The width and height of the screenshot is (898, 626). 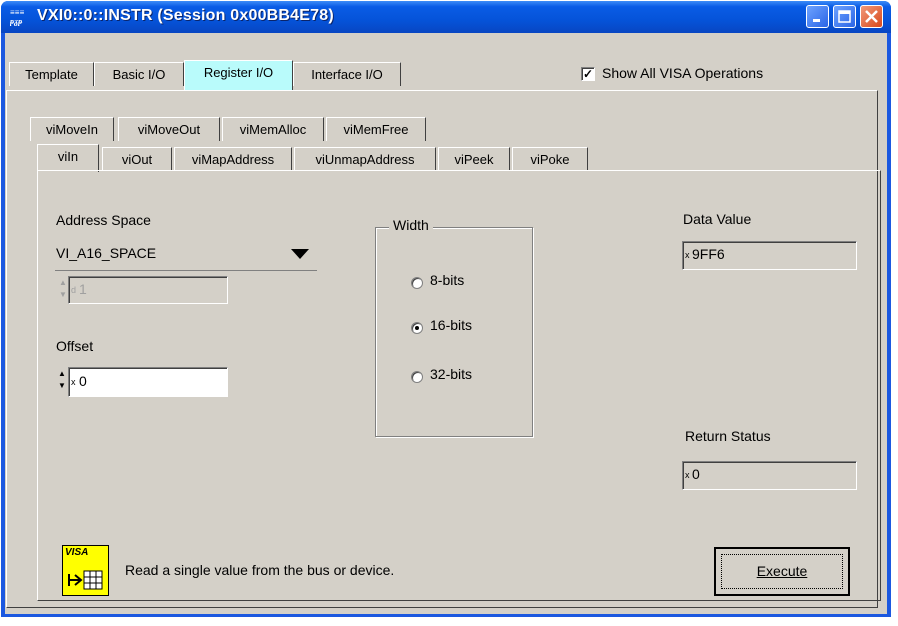 I want to click on tab-template: Template, so click(x=51, y=74).